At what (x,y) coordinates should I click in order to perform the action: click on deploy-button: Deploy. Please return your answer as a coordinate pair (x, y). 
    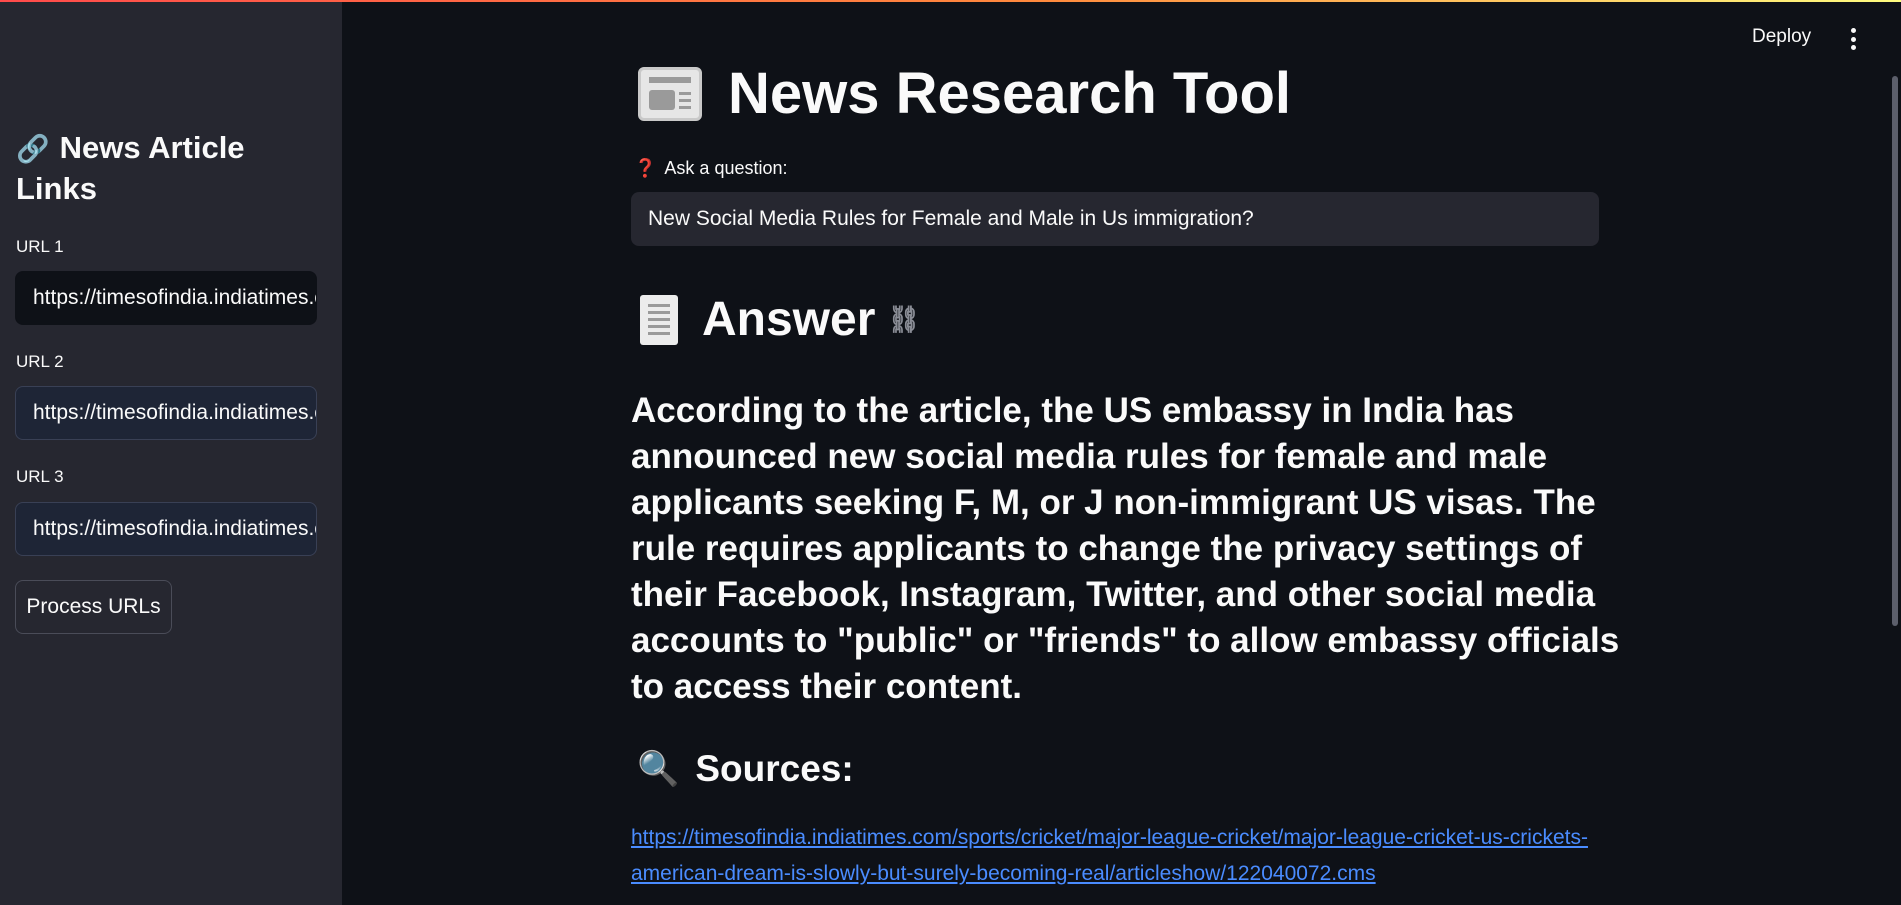
    Looking at the image, I should click on (1781, 37).